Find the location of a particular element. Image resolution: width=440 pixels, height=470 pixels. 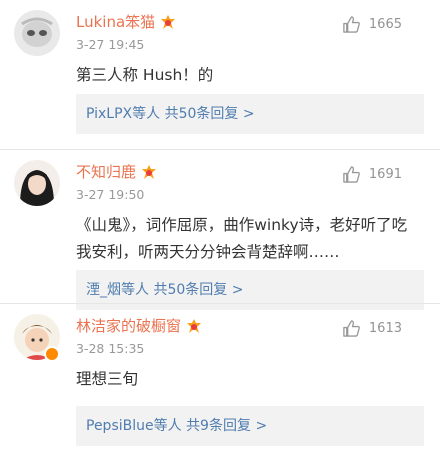

comment-time: 3-27 19:45 is located at coordinates (110, 44).